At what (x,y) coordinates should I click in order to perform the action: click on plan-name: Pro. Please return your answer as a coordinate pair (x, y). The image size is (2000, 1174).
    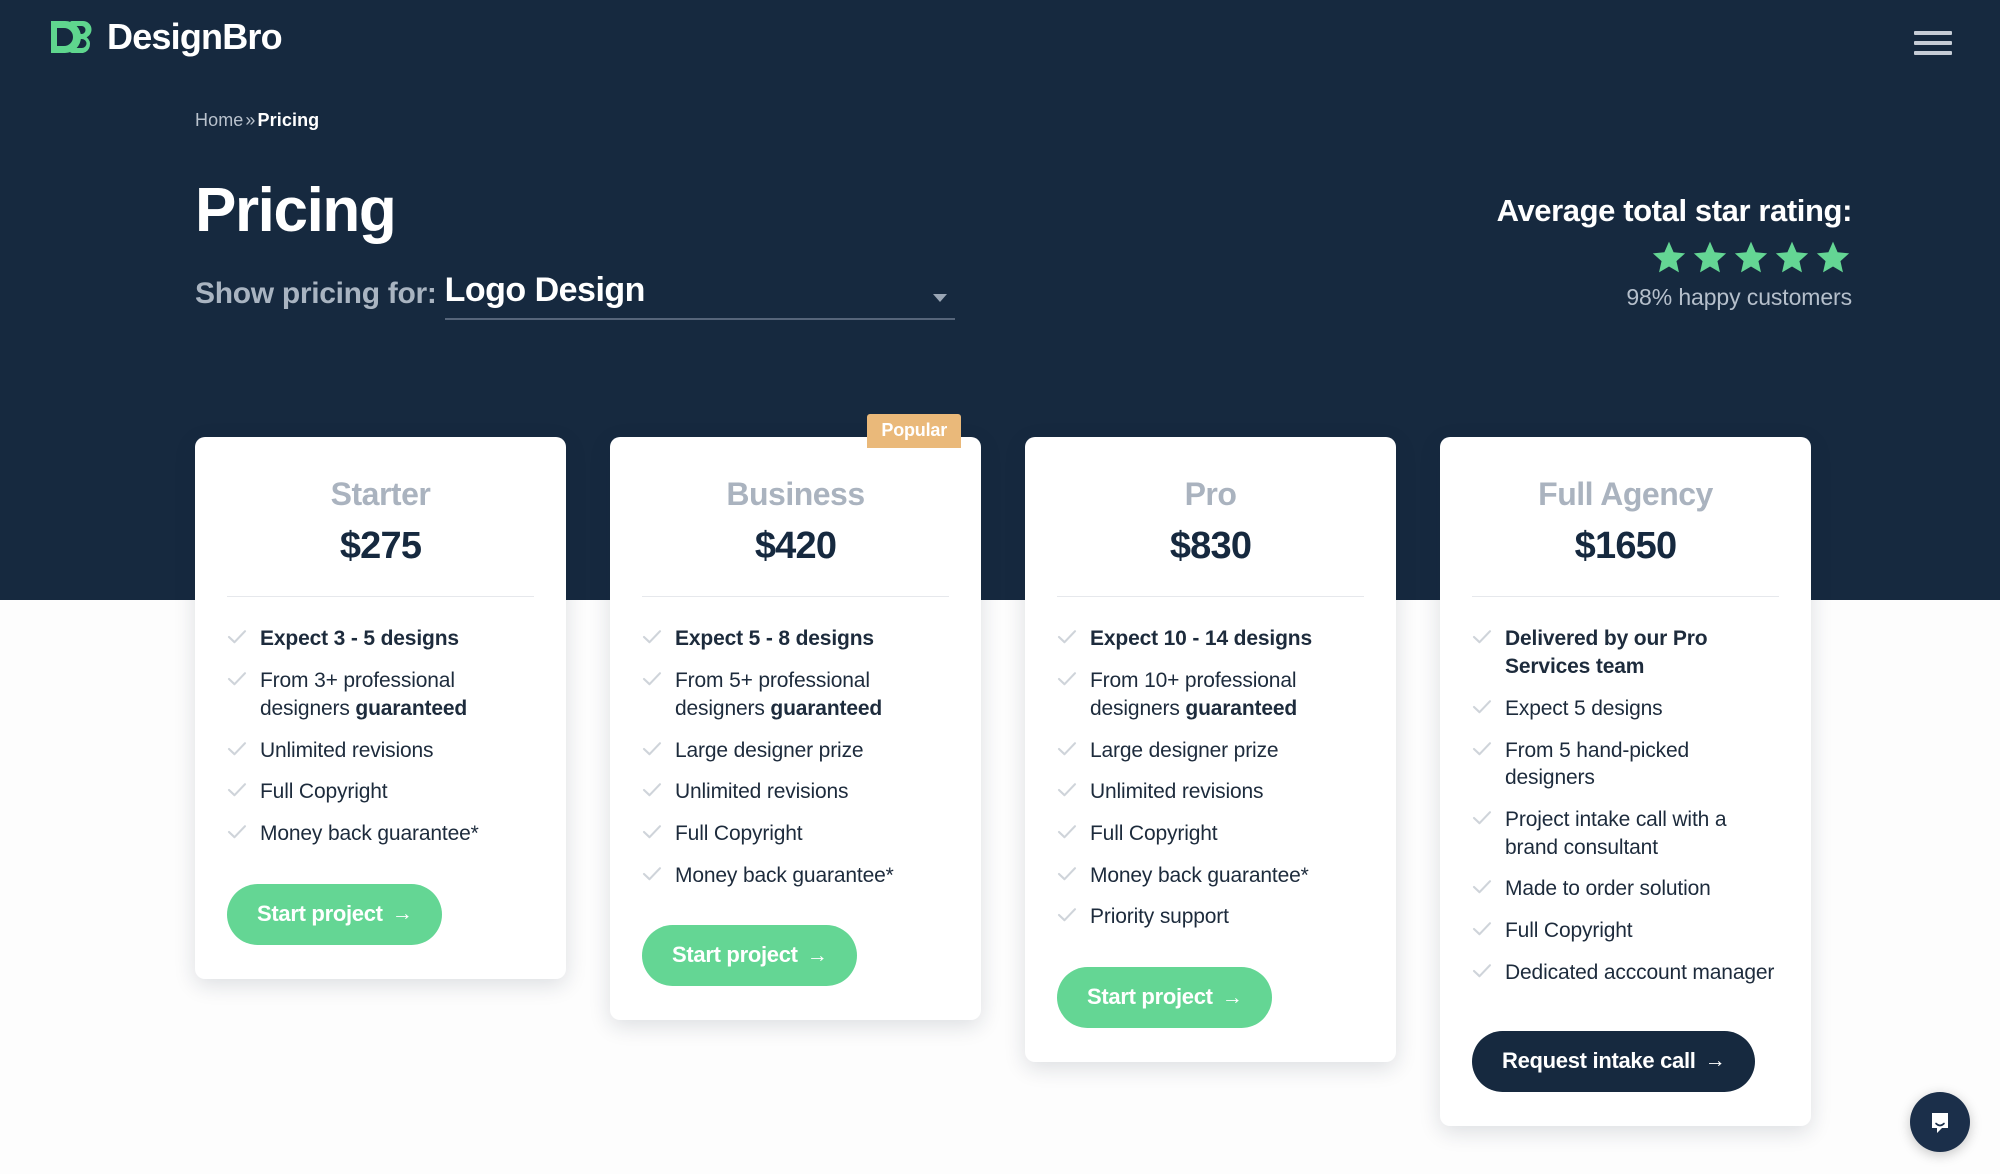
    Looking at the image, I should click on (1210, 494).